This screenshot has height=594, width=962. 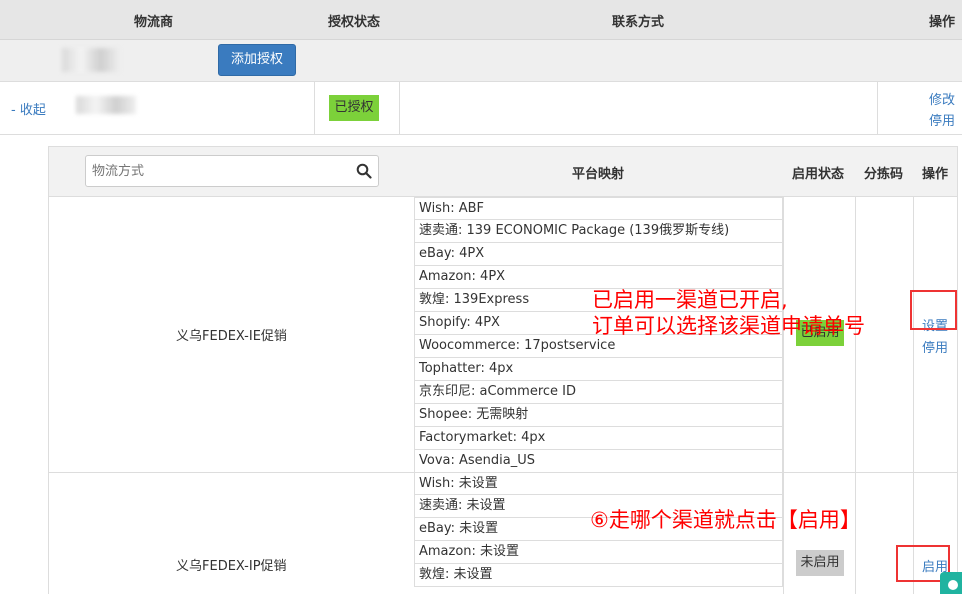 What do you see at coordinates (690, 300) in the screenshot?
I see `annotation-text: 已启用一渠道已开启,` at bounding box center [690, 300].